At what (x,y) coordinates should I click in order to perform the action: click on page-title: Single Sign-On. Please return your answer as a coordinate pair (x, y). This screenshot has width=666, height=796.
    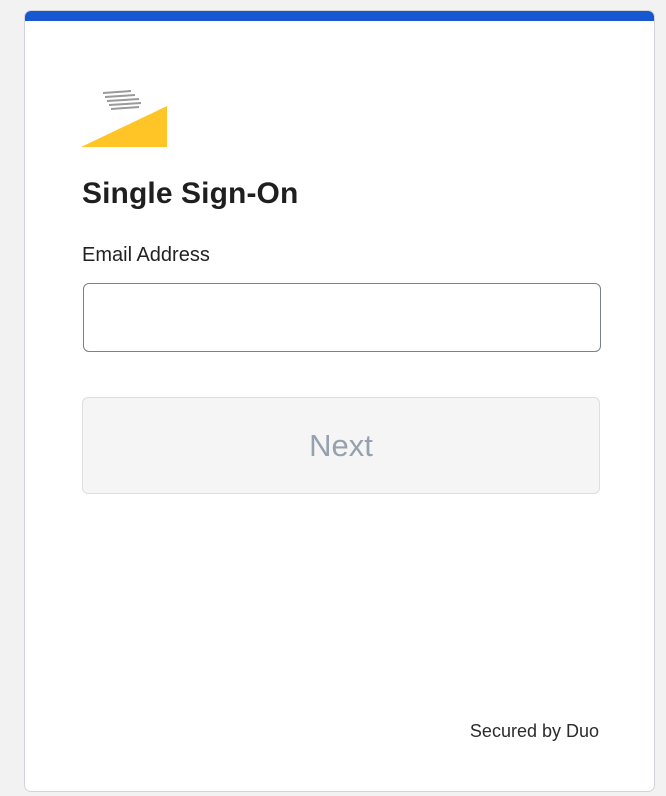
    Looking at the image, I should click on (190, 193).